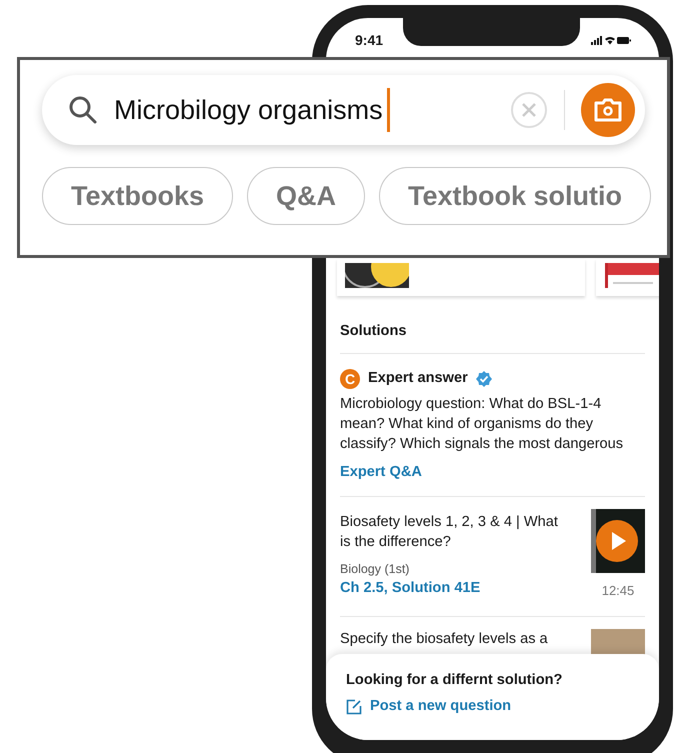 This screenshot has height=753, width=679. I want to click on status-time: 9:41, so click(369, 40).